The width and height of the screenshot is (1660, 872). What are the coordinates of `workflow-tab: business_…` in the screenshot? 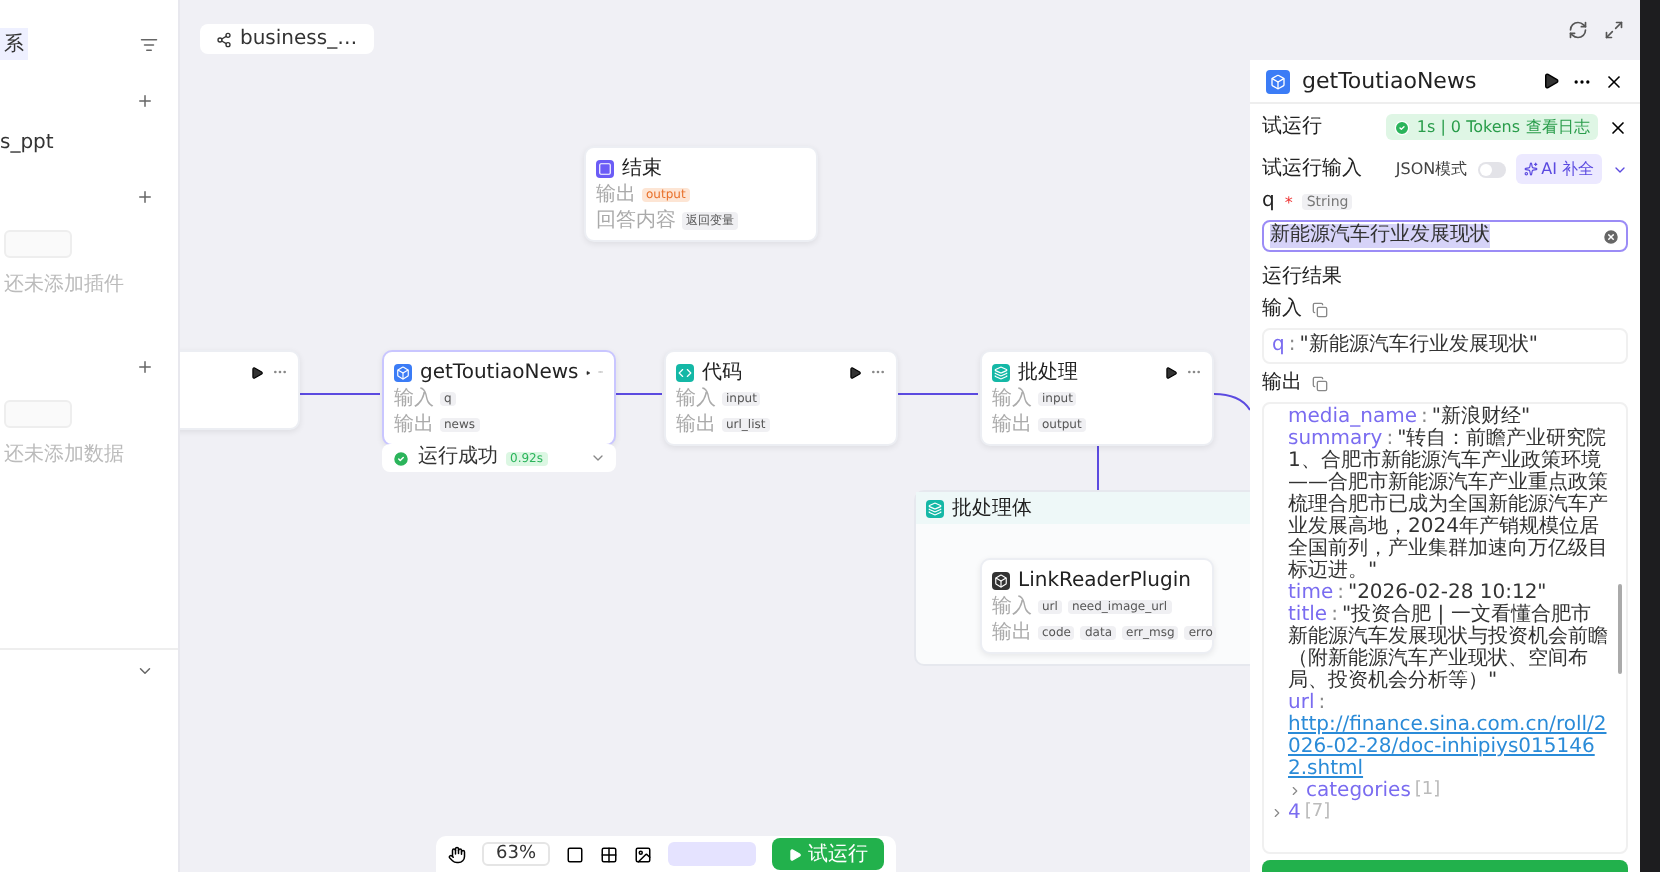 It's located at (287, 39).